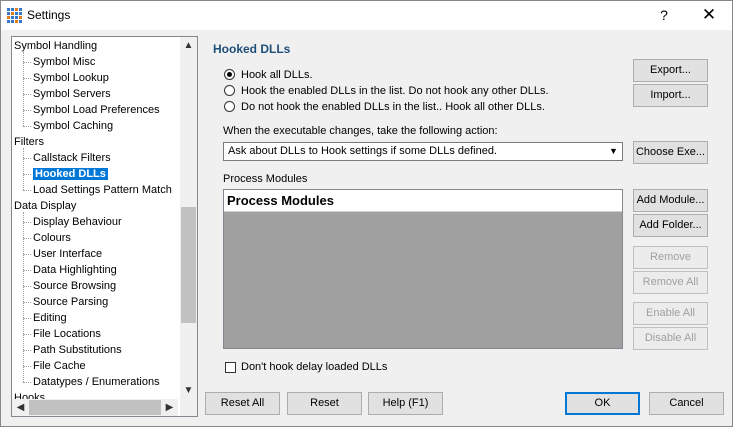  I want to click on tree-item-label: File Cache, so click(59, 366).